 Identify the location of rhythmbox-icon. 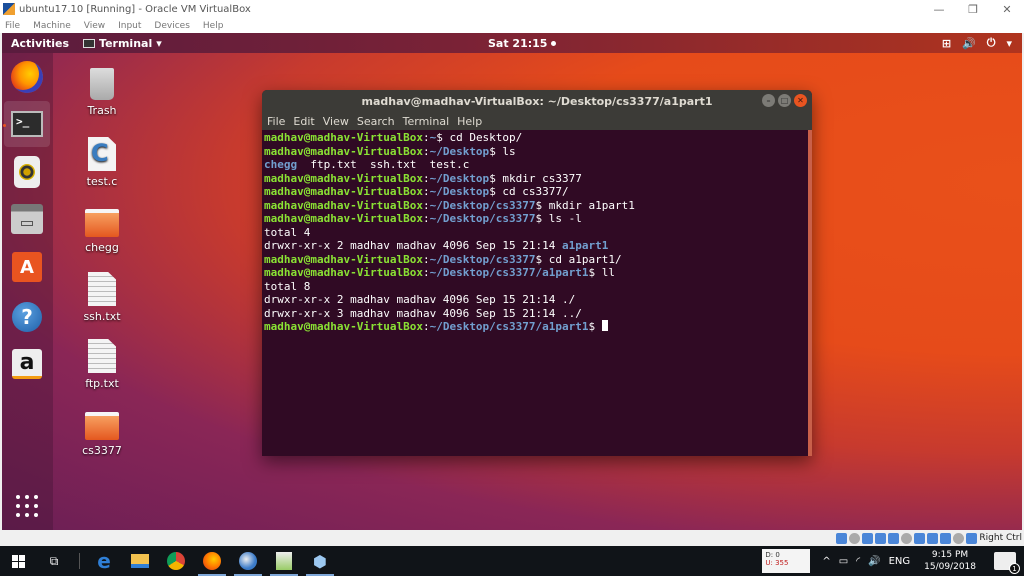
(27, 172).